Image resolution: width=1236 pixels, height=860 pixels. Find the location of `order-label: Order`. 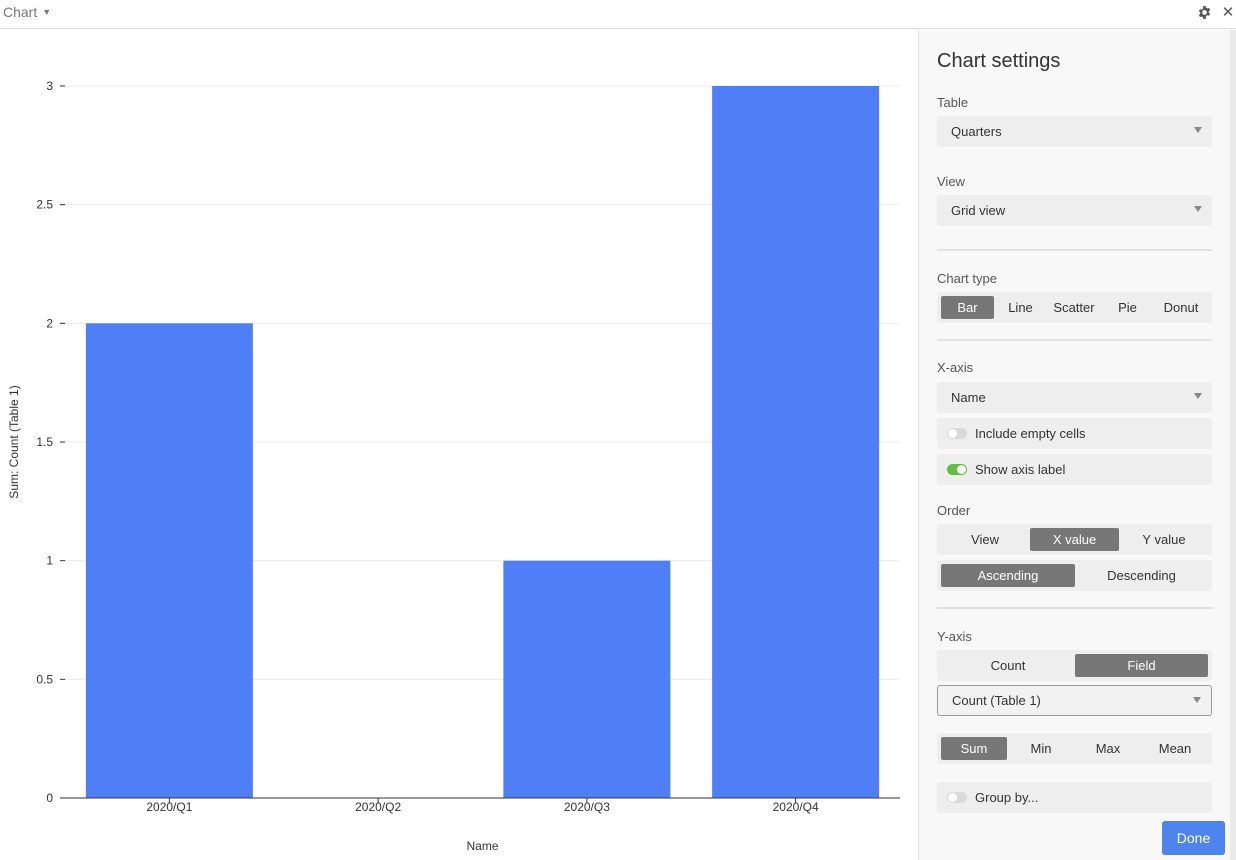

order-label: Order is located at coordinates (954, 510).